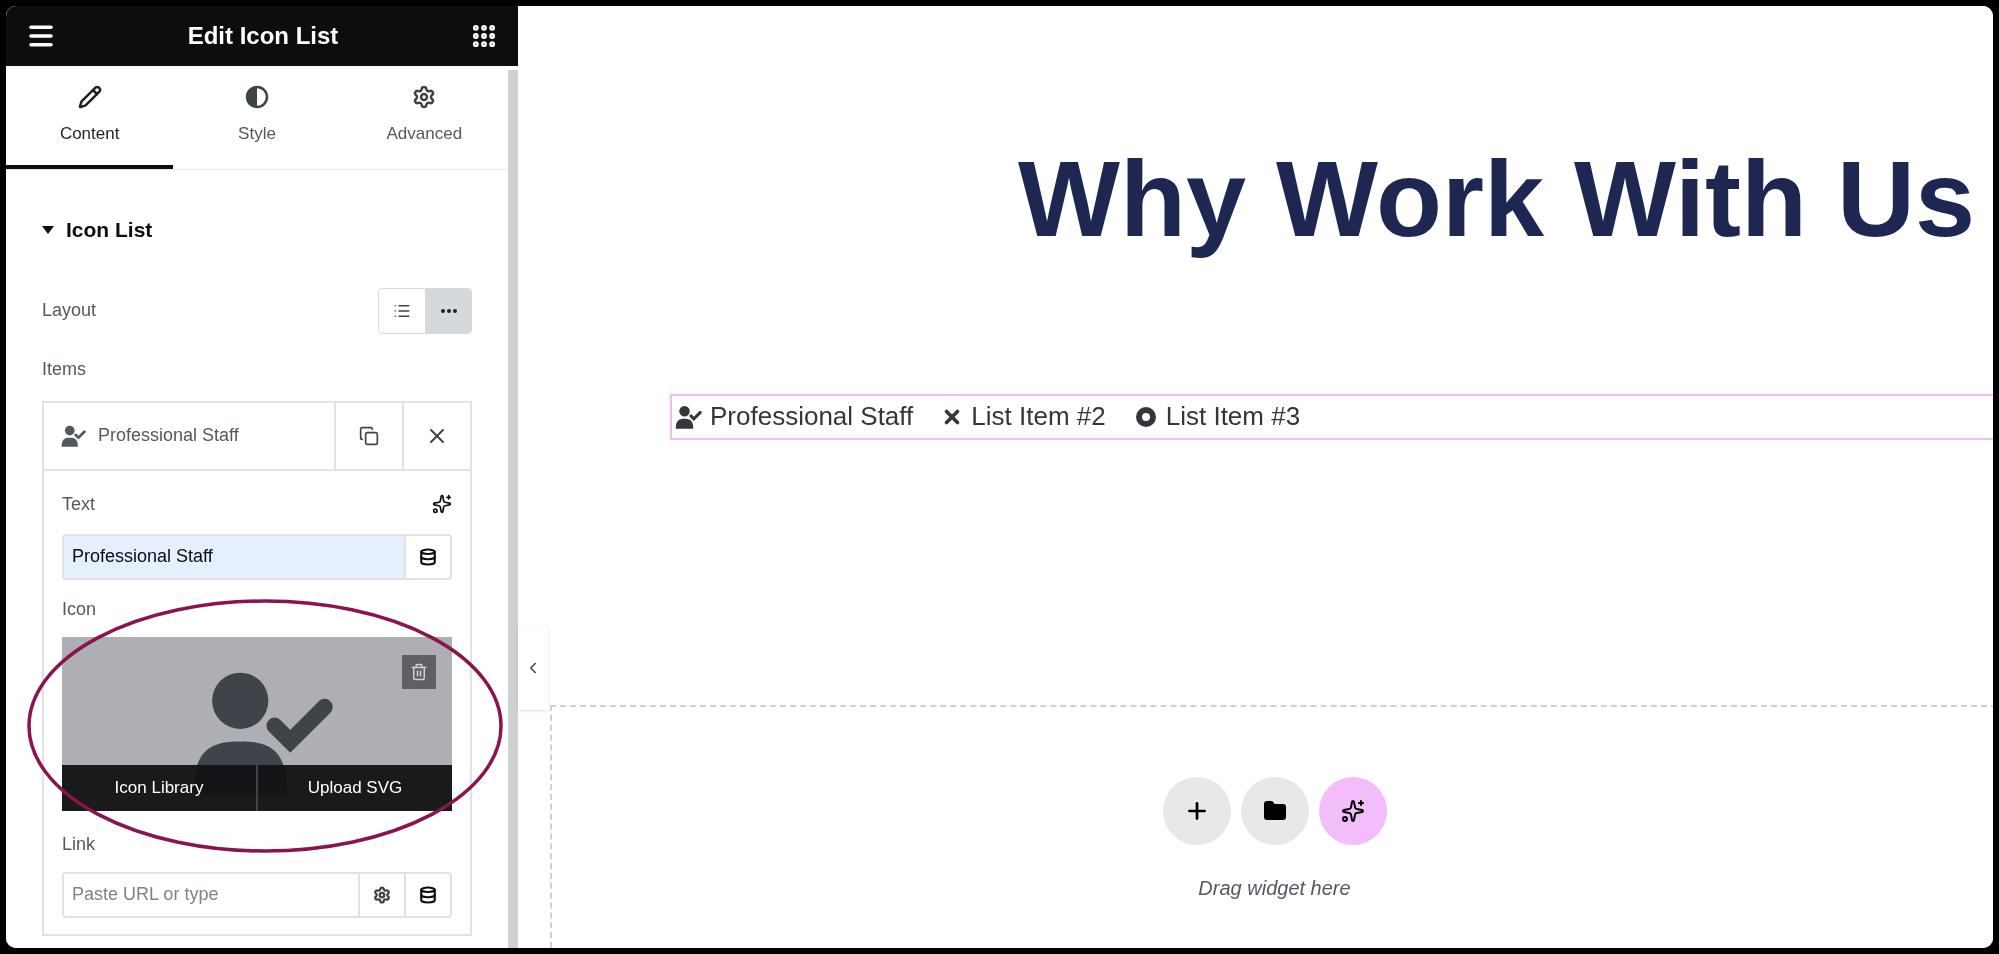  I want to click on text-field: Professional Staff, so click(257, 556).